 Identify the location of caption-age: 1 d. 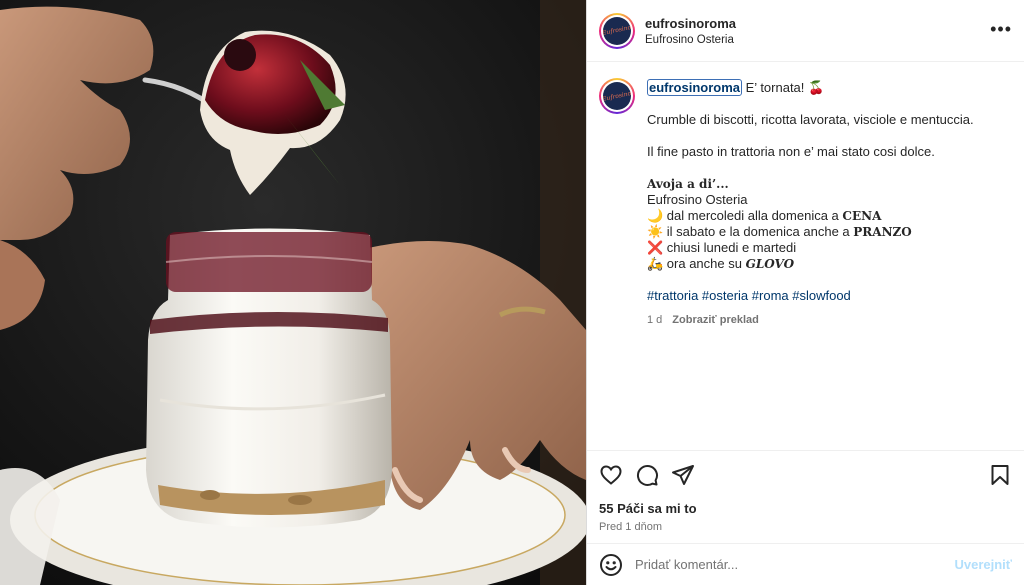
(655, 320).